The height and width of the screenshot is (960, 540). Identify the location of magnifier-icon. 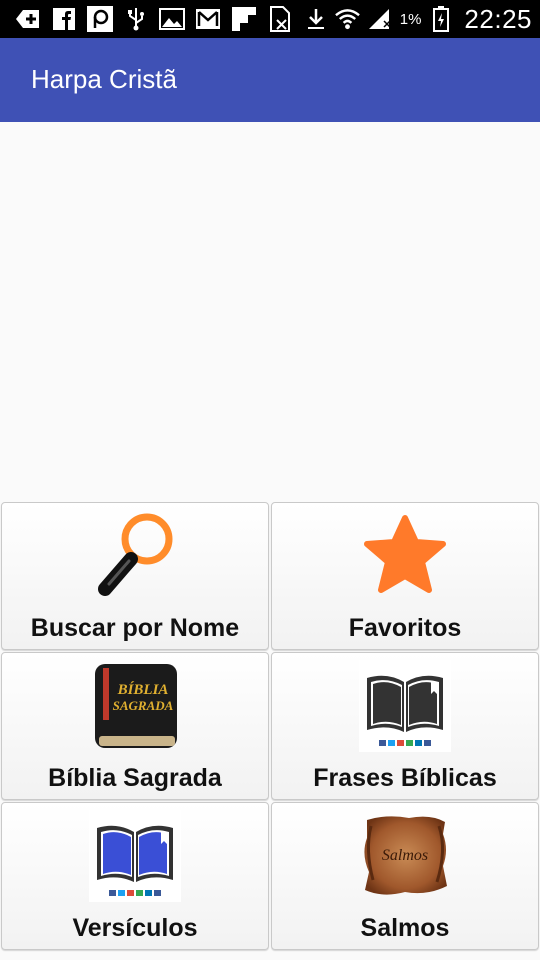
(135, 558).